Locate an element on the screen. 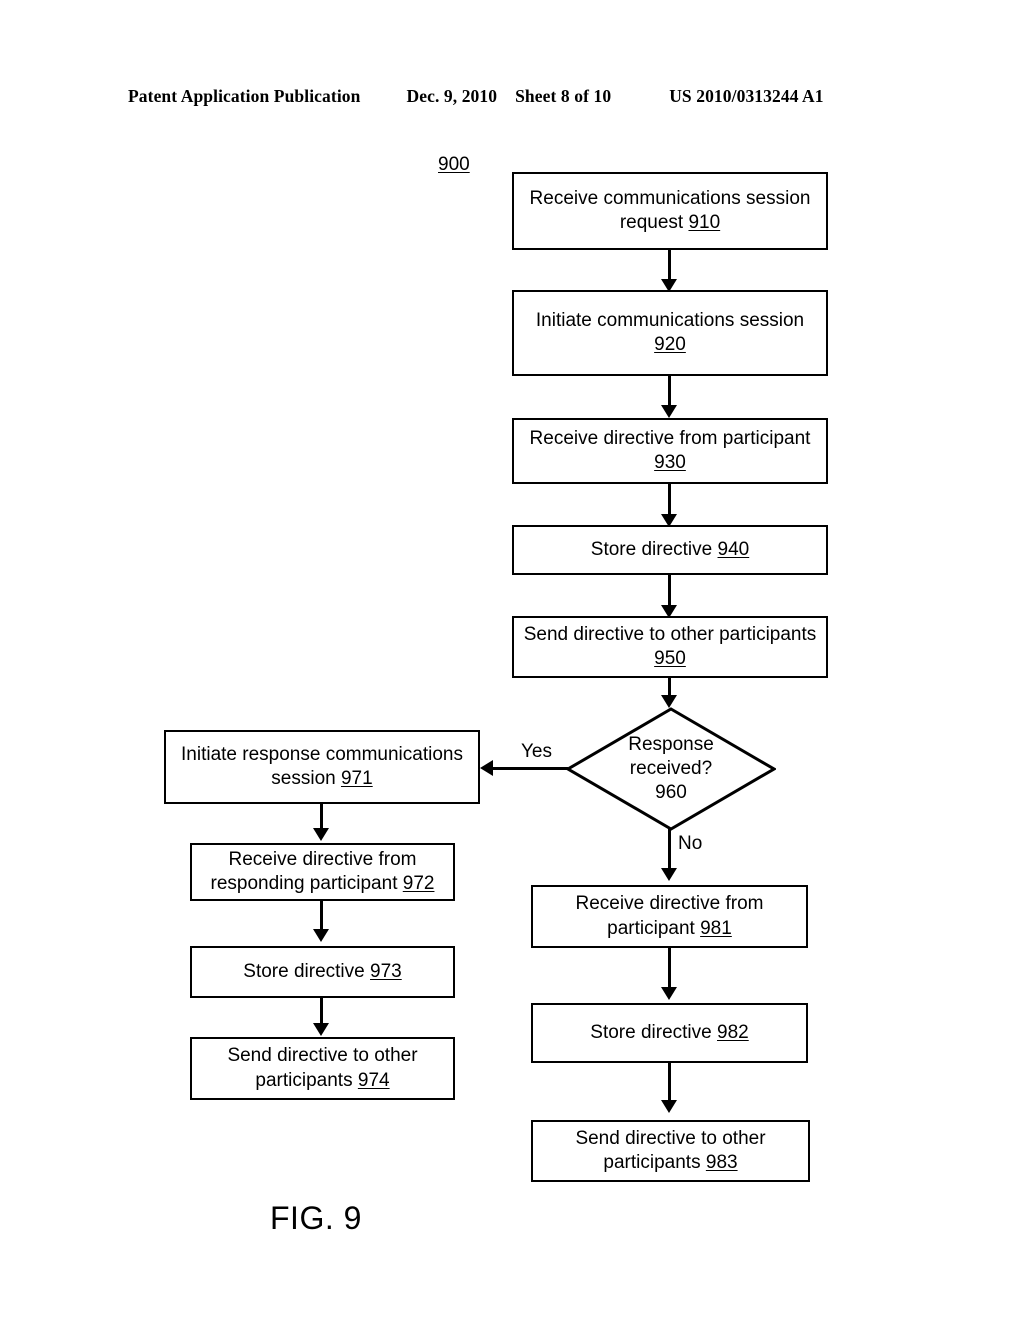 Image resolution: width=1024 pixels, height=1320 pixels. flow-node-930-number: 930 is located at coordinates (670, 462).